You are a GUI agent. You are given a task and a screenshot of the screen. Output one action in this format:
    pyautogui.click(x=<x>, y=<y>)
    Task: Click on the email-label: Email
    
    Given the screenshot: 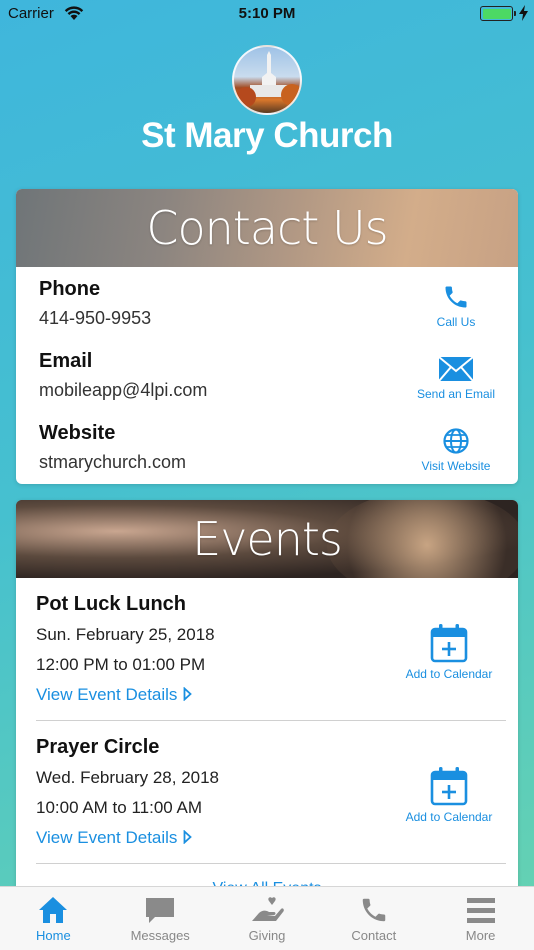 What is the action you would take?
    pyautogui.click(x=66, y=361)
    